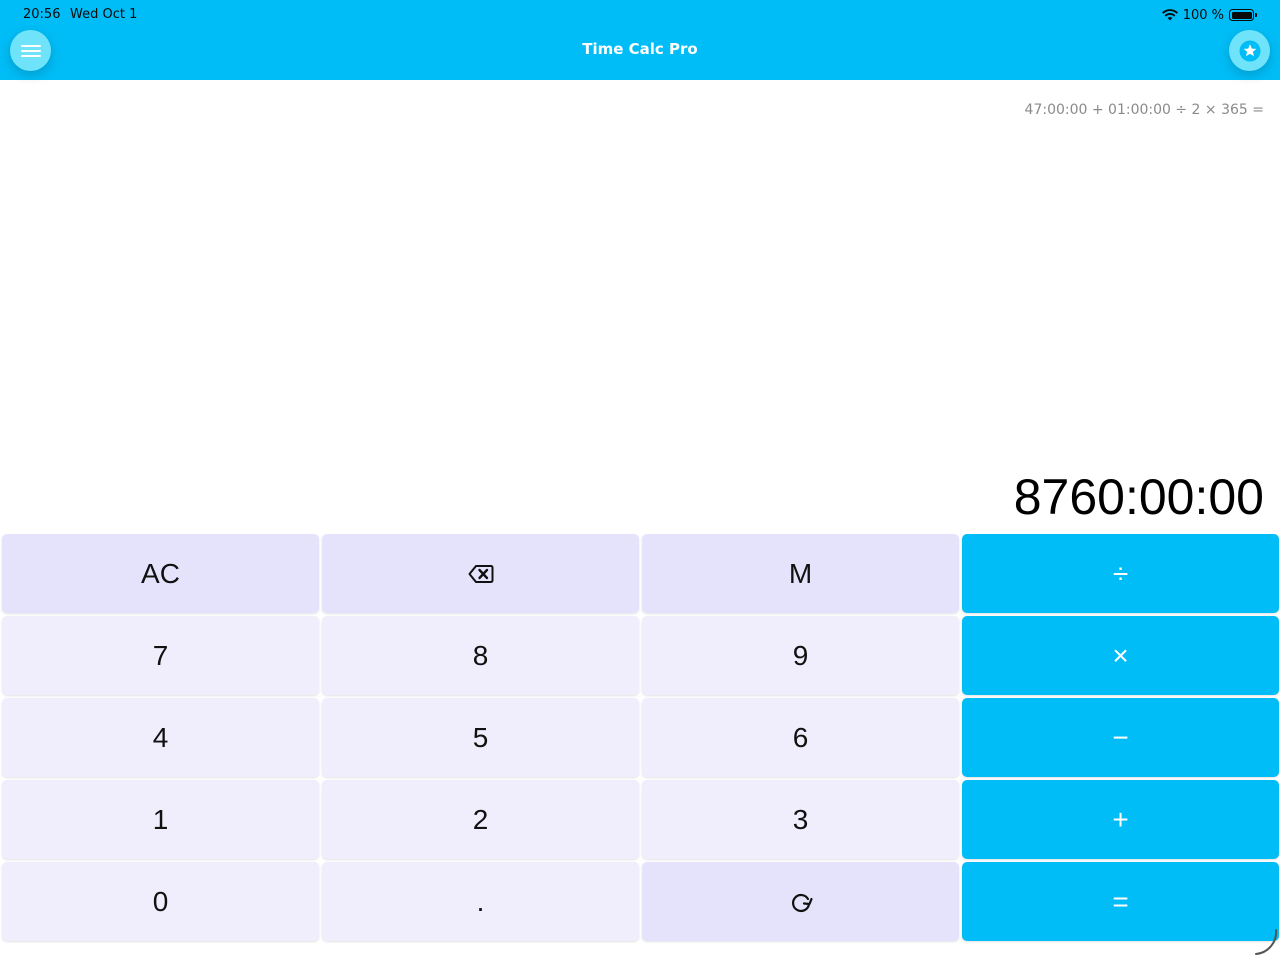 Image resolution: width=1280 pixels, height=960 pixels. Describe the element at coordinates (160, 737) in the screenshot. I see `digit-4-button: 4` at that location.